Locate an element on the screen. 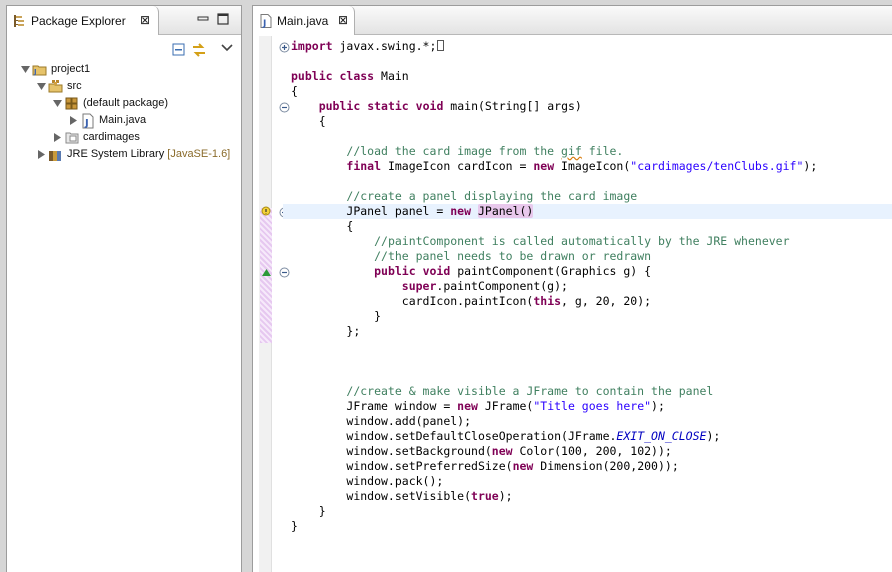 This screenshot has width=892, height=572. code-line: public void paintComponent(Graphics g) { is located at coordinates (591, 271).